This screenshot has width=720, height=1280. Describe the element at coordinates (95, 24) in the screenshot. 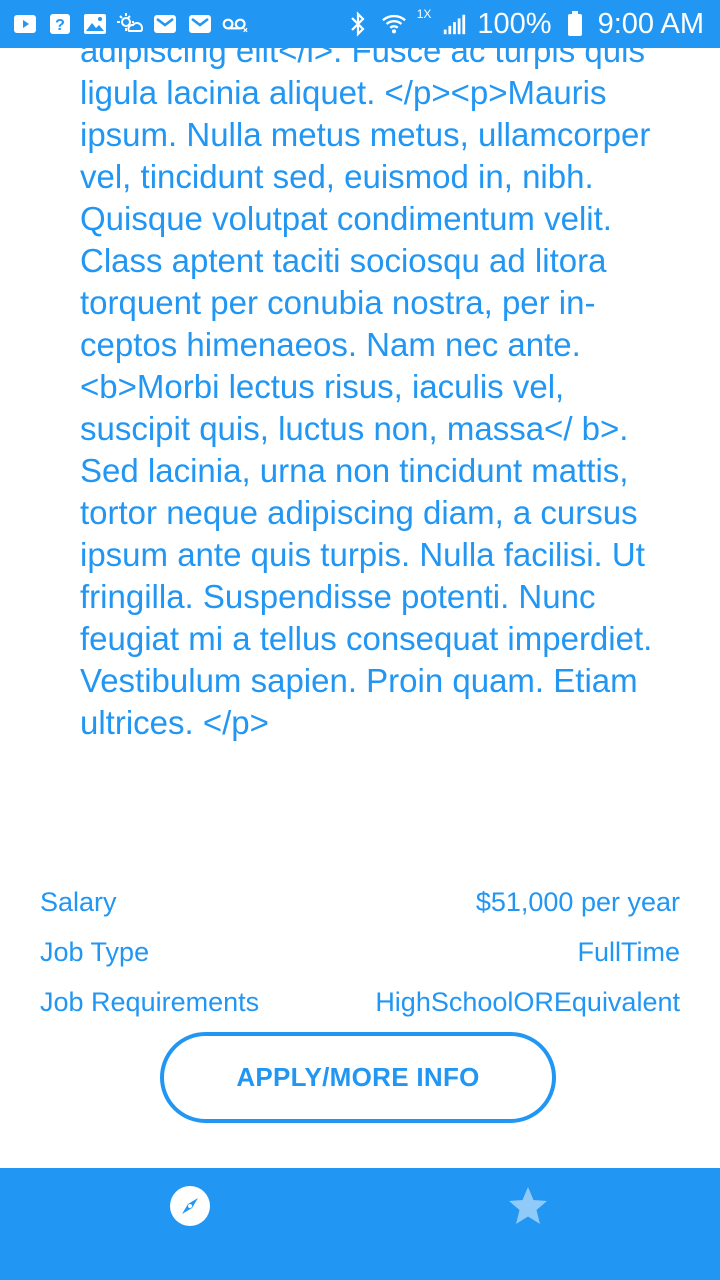

I see `image-icon` at that location.